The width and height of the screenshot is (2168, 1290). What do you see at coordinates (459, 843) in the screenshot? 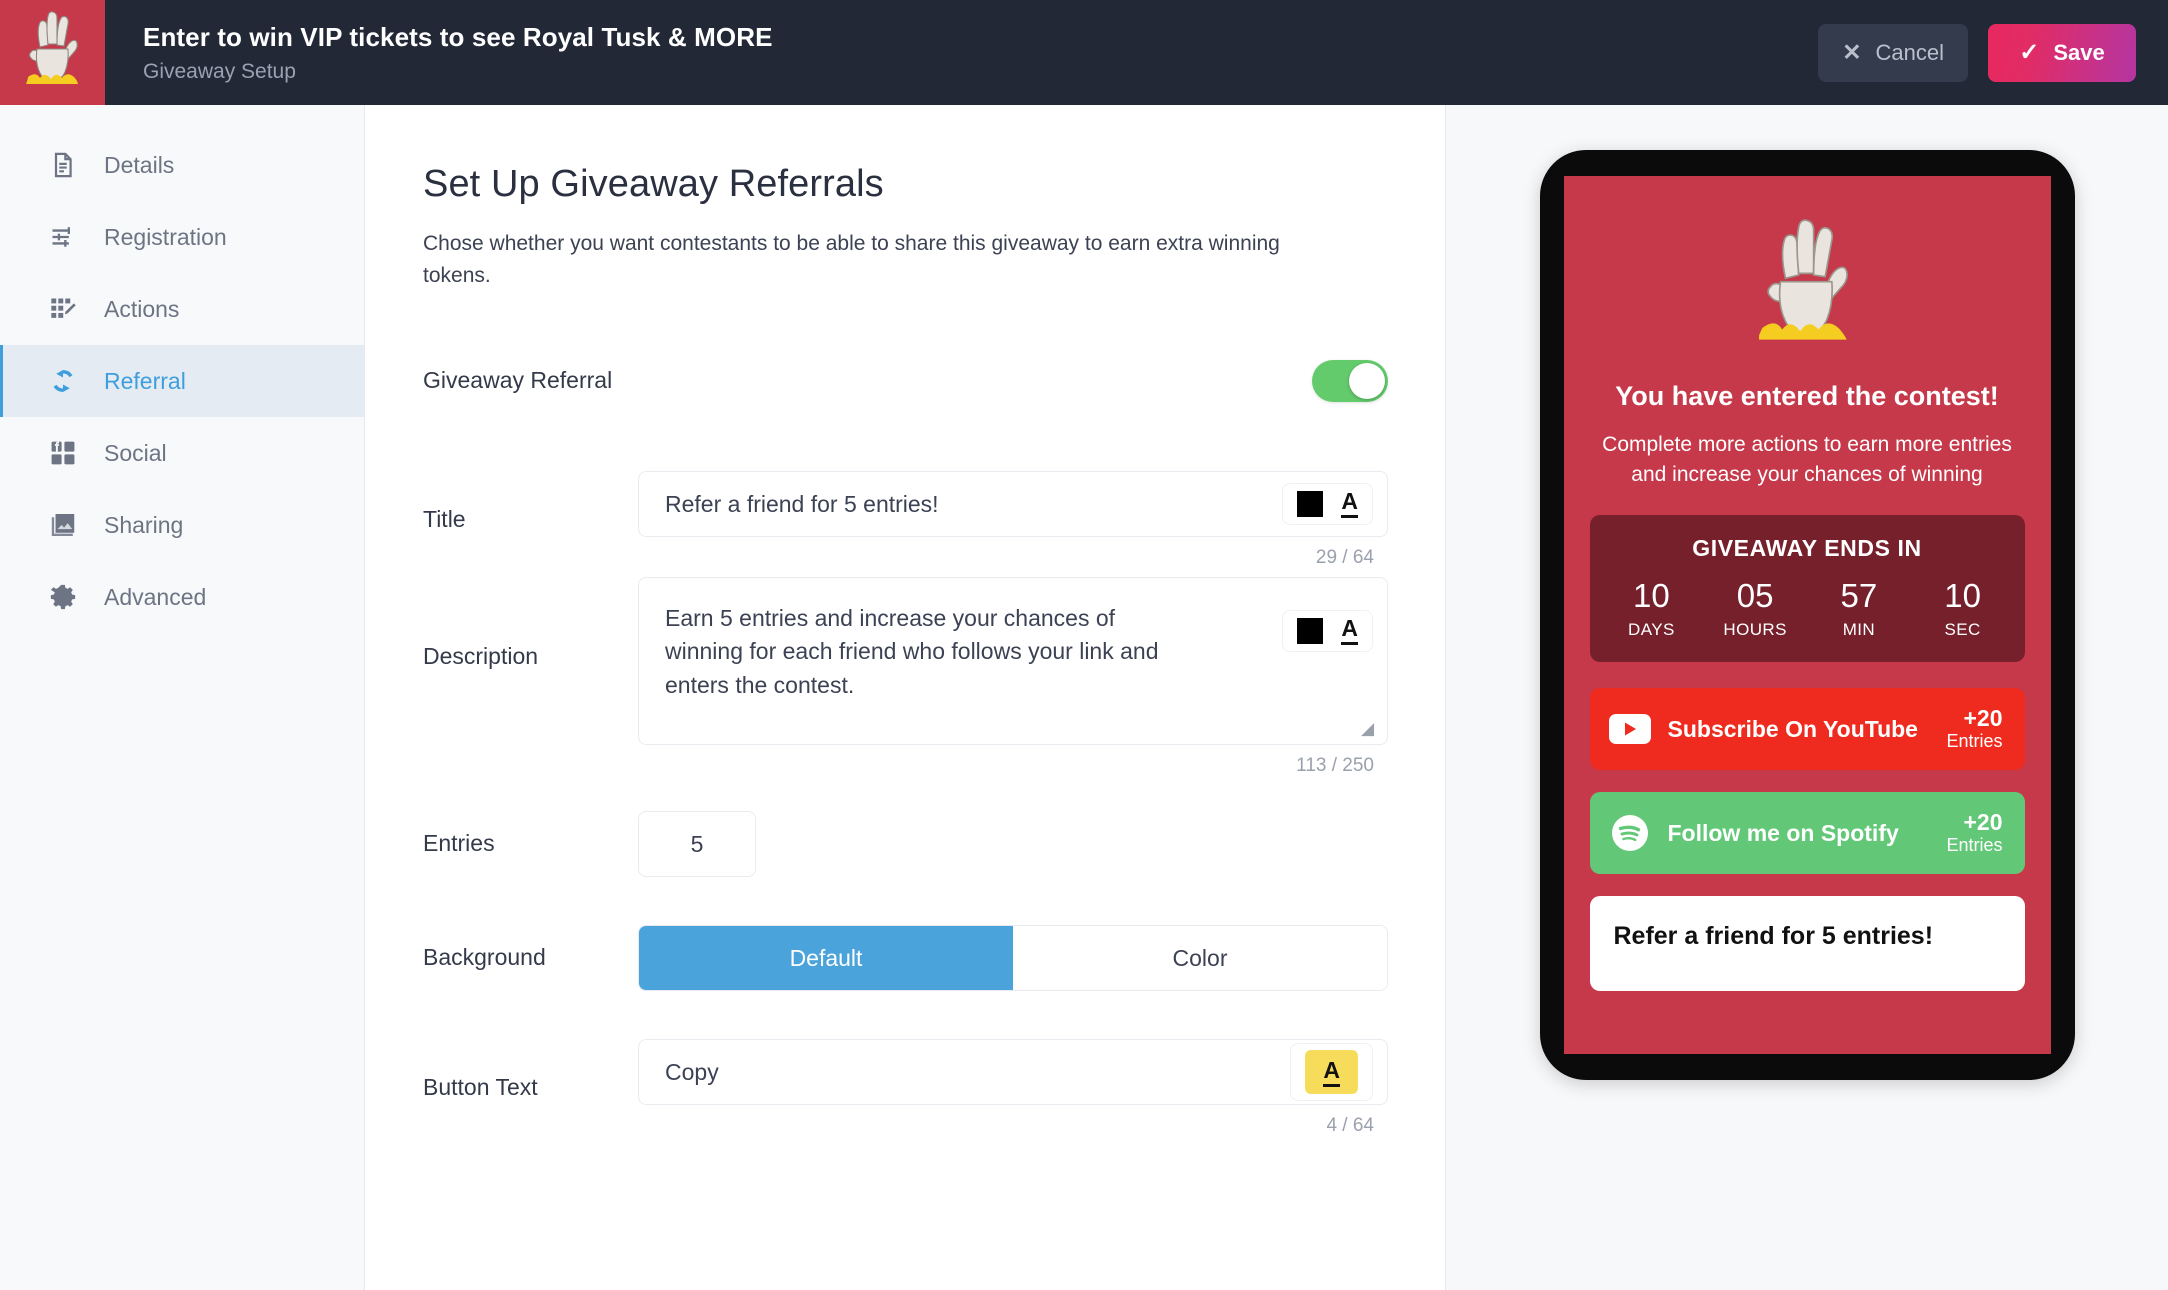
I see `entries-field-label: Entries` at bounding box center [459, 843].